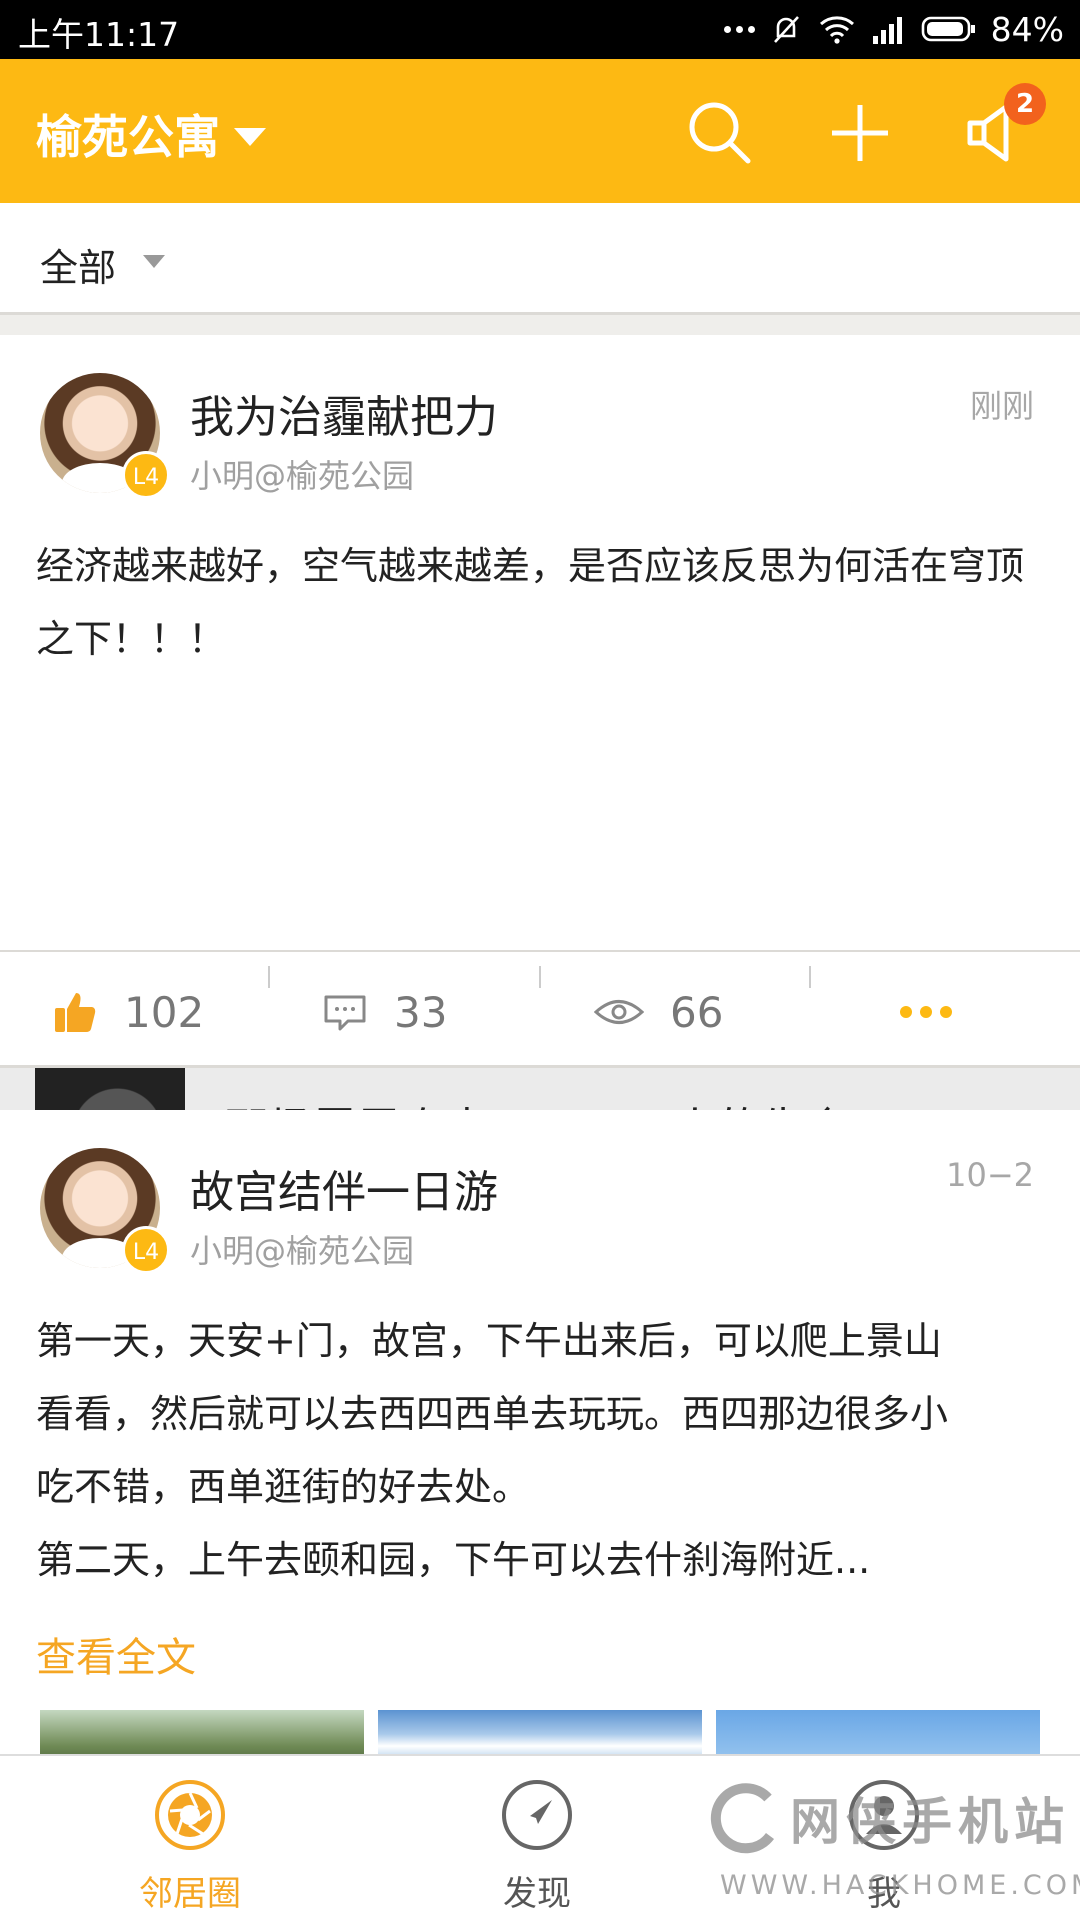  I want to click on post-time: 10−2, so click(990, 1175).